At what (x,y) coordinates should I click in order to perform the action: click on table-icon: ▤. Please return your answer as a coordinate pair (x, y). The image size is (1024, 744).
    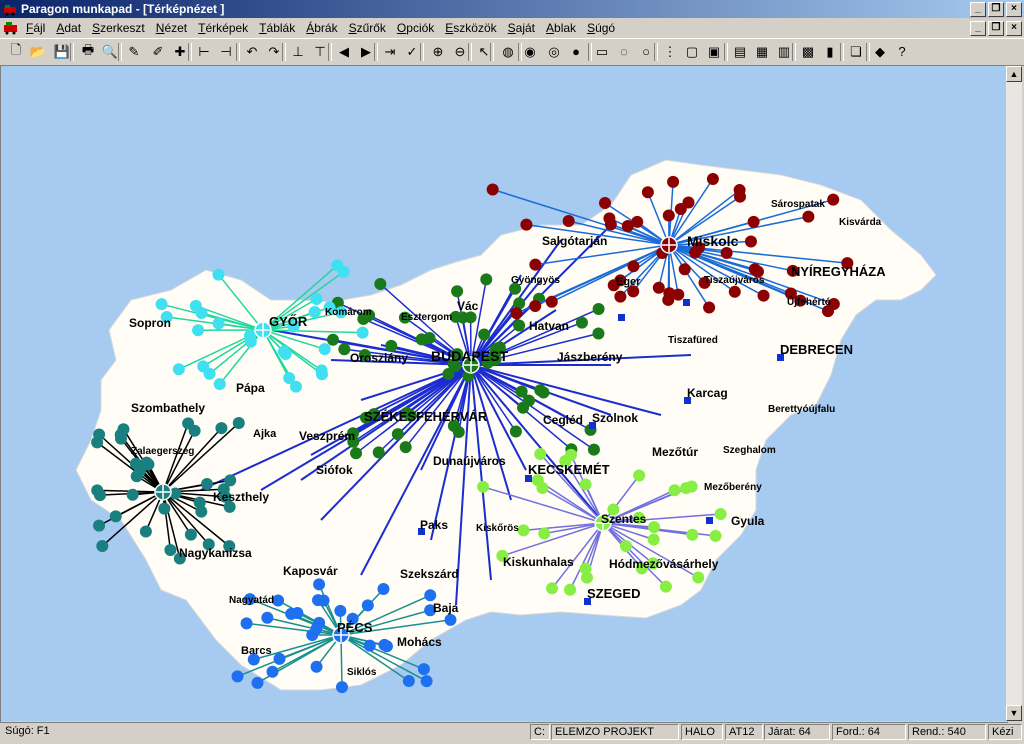
    Looking at the image, I should click on (740, 51).